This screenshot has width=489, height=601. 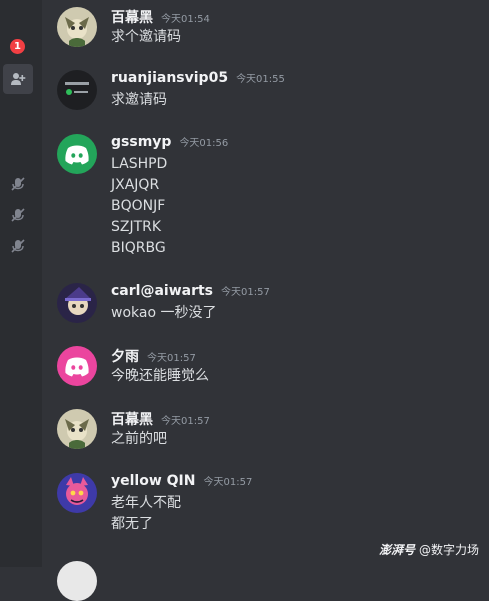 What do you see at coordinates (125, 356) in the screenshot?
I see `username: 夕雨` at bounding box center [125, 356].